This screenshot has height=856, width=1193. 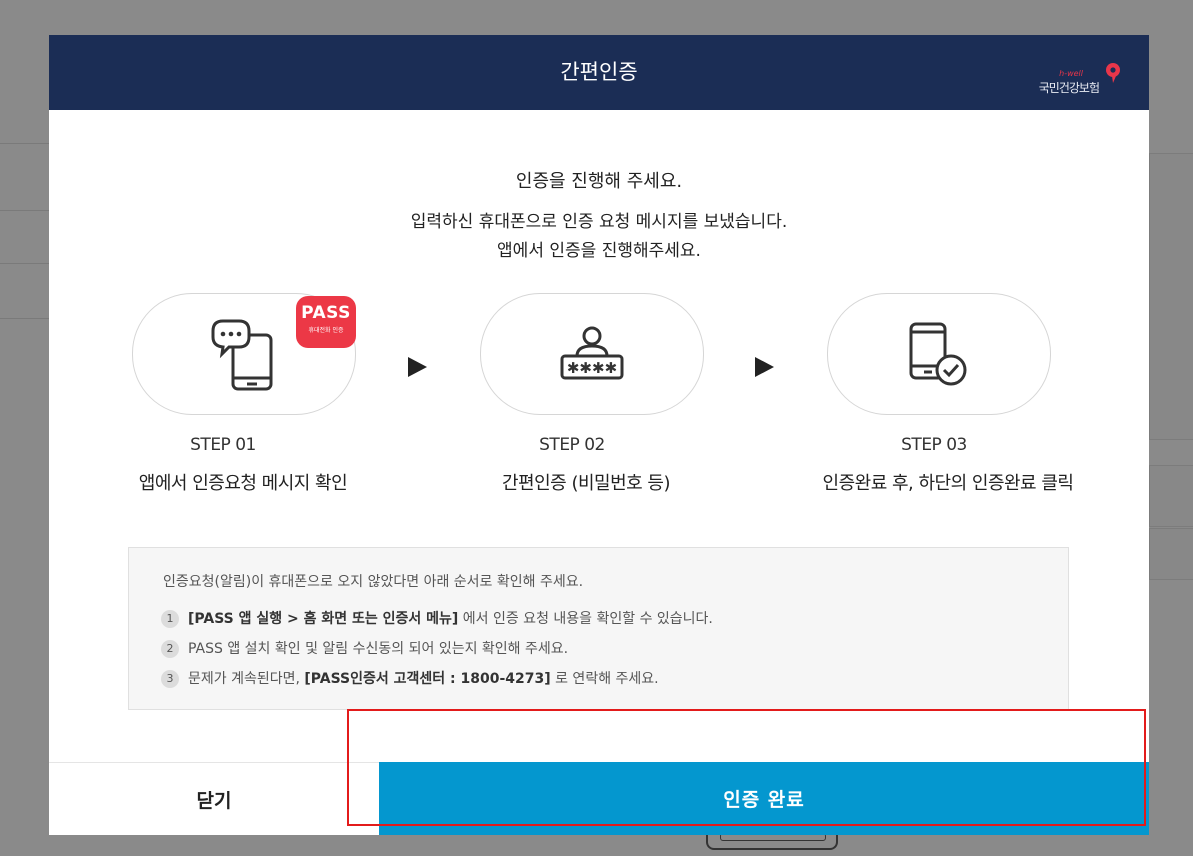 I want to click on step-1-label: STEP 01, so click(x=223, y=445).